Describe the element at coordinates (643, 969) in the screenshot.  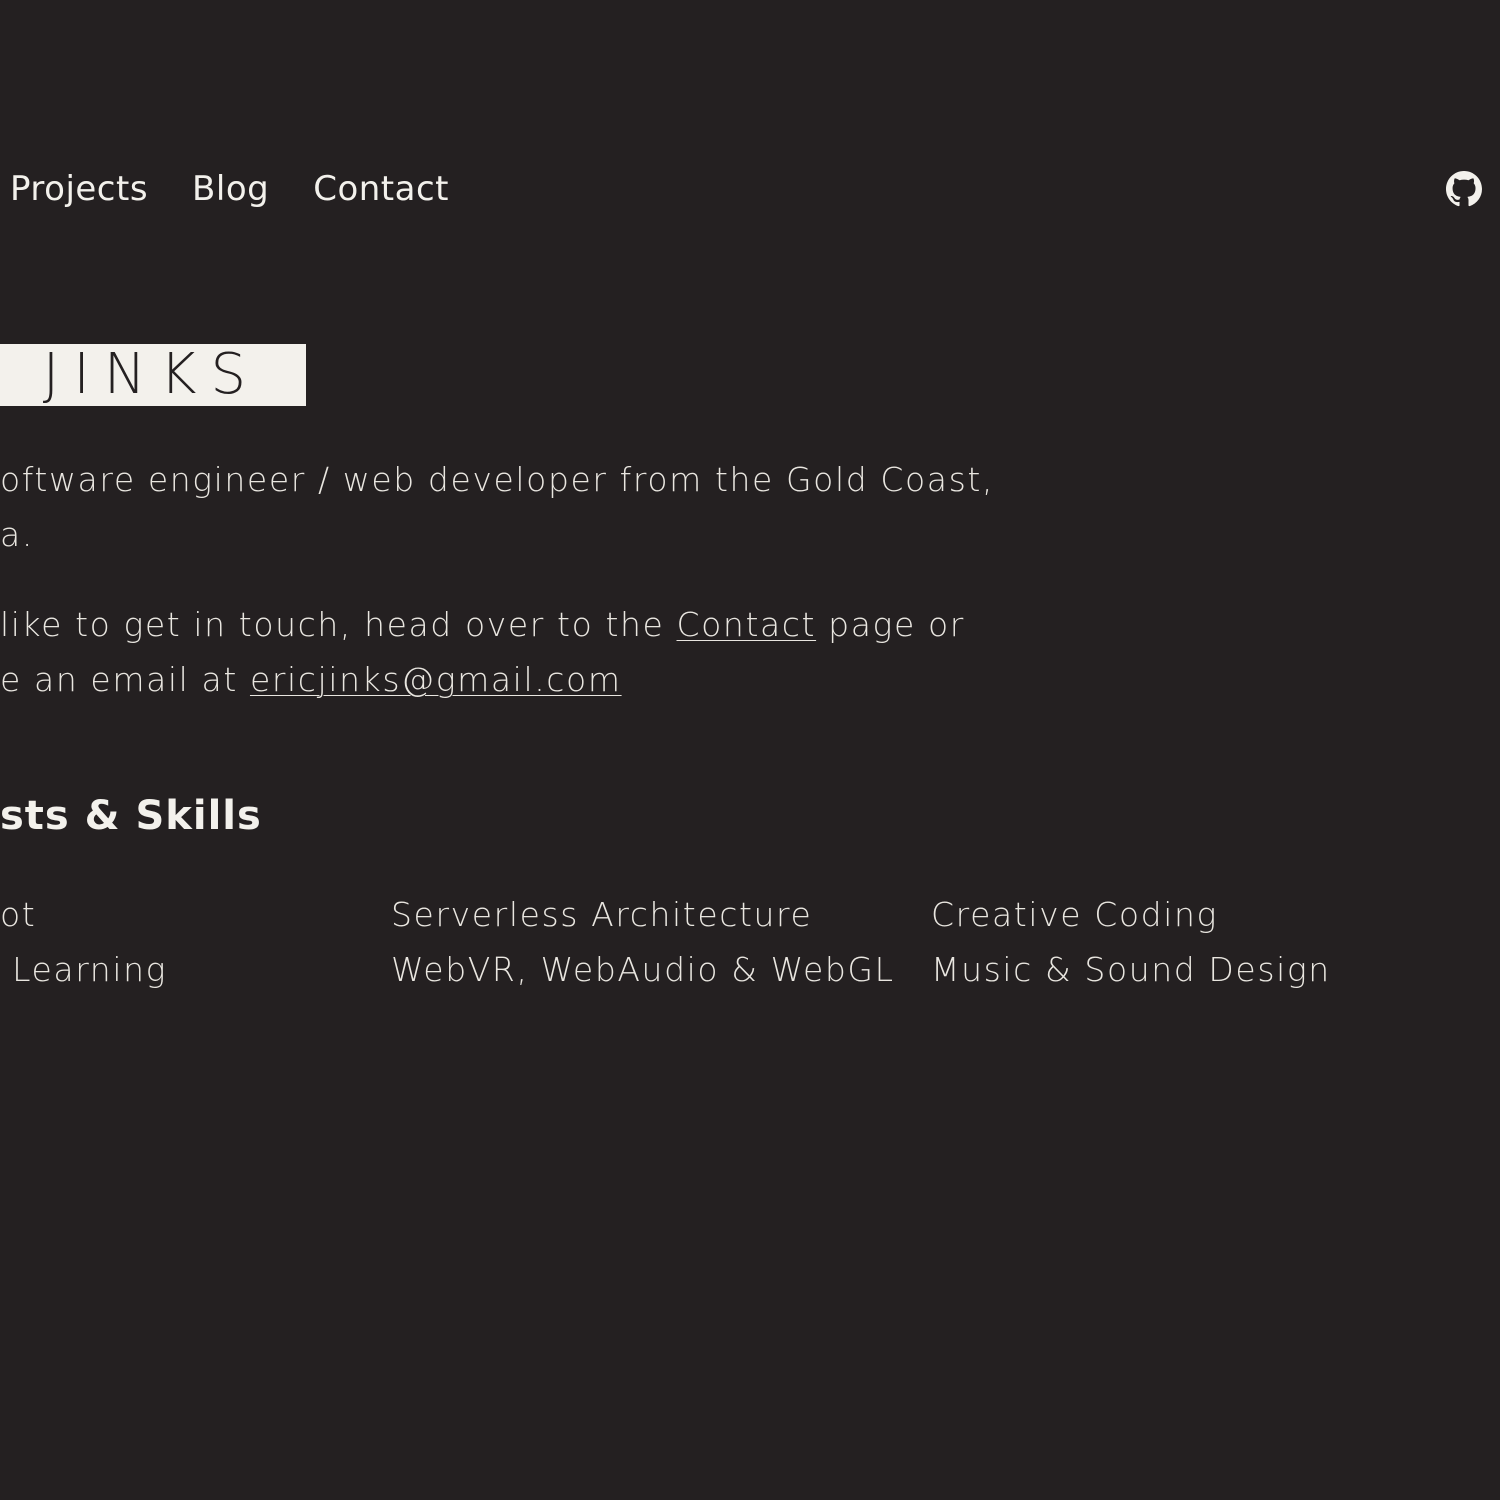
I see `skill-item: WebVR, WebAudio & WebGL` at that location.